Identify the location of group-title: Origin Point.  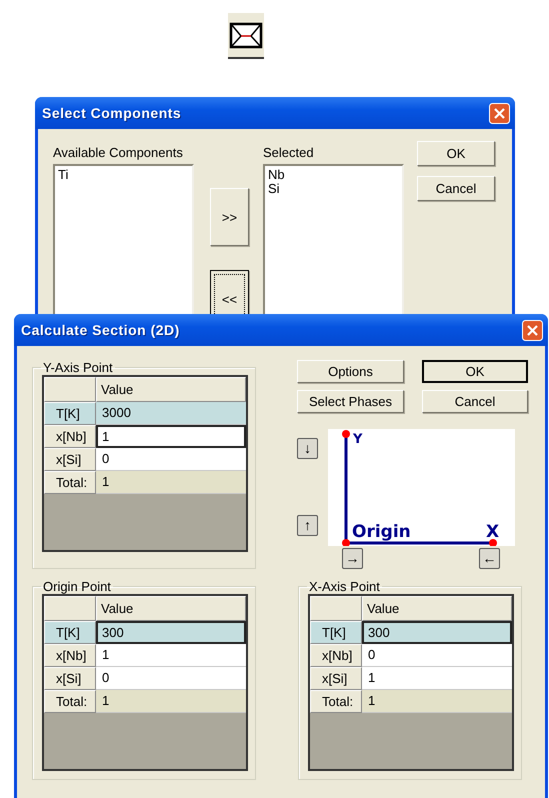
(77, 586).